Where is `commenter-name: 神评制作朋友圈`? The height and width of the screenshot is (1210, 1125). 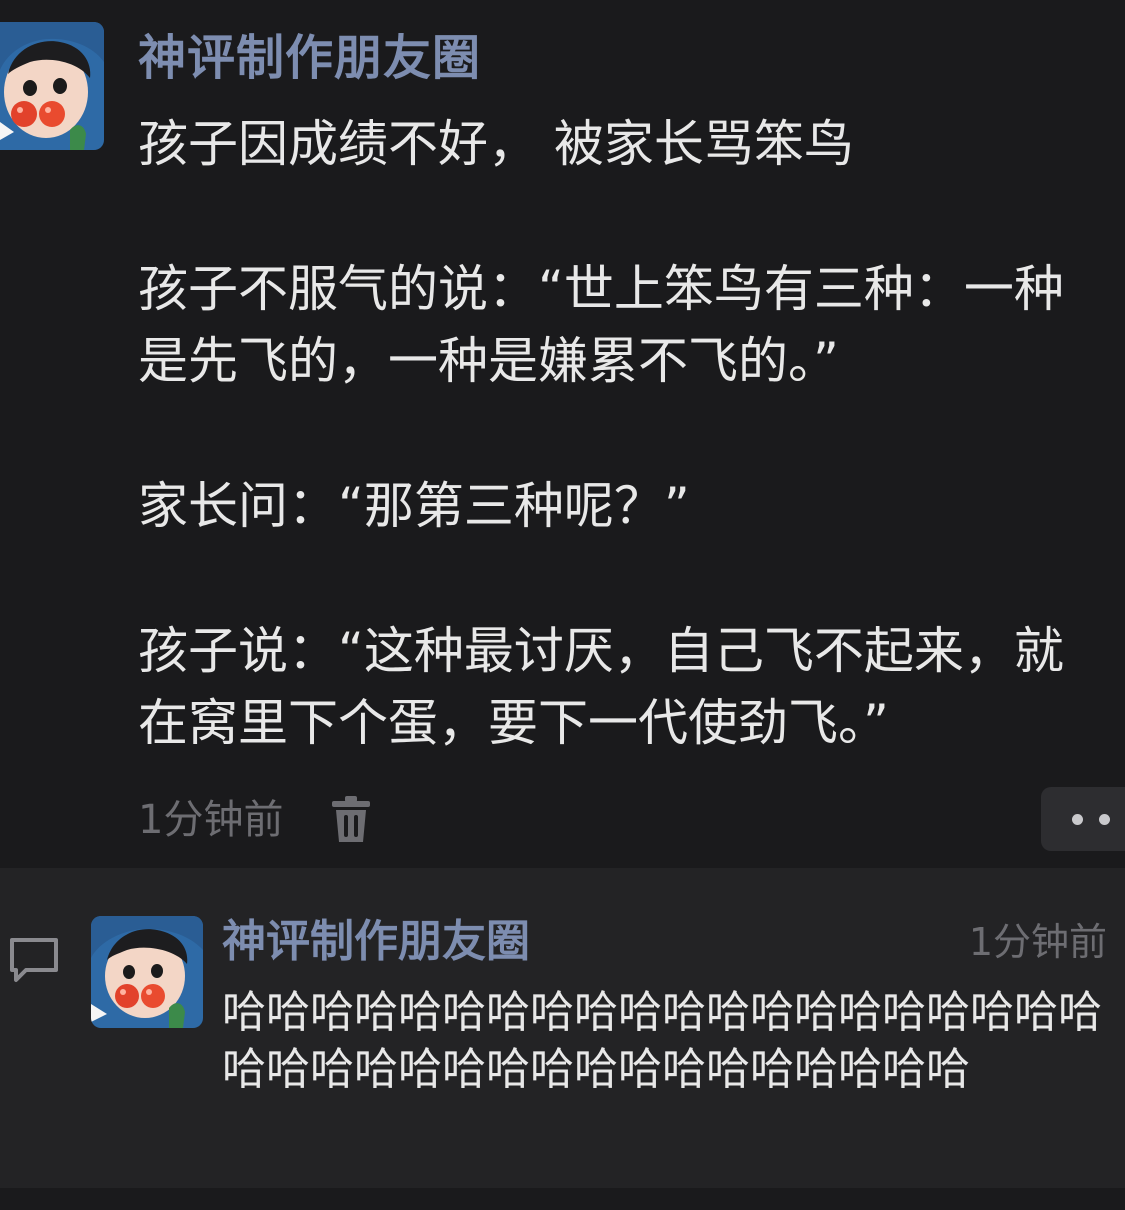 commenter-name: 神评制作朋友圈 is located at coordinates (376, 942).